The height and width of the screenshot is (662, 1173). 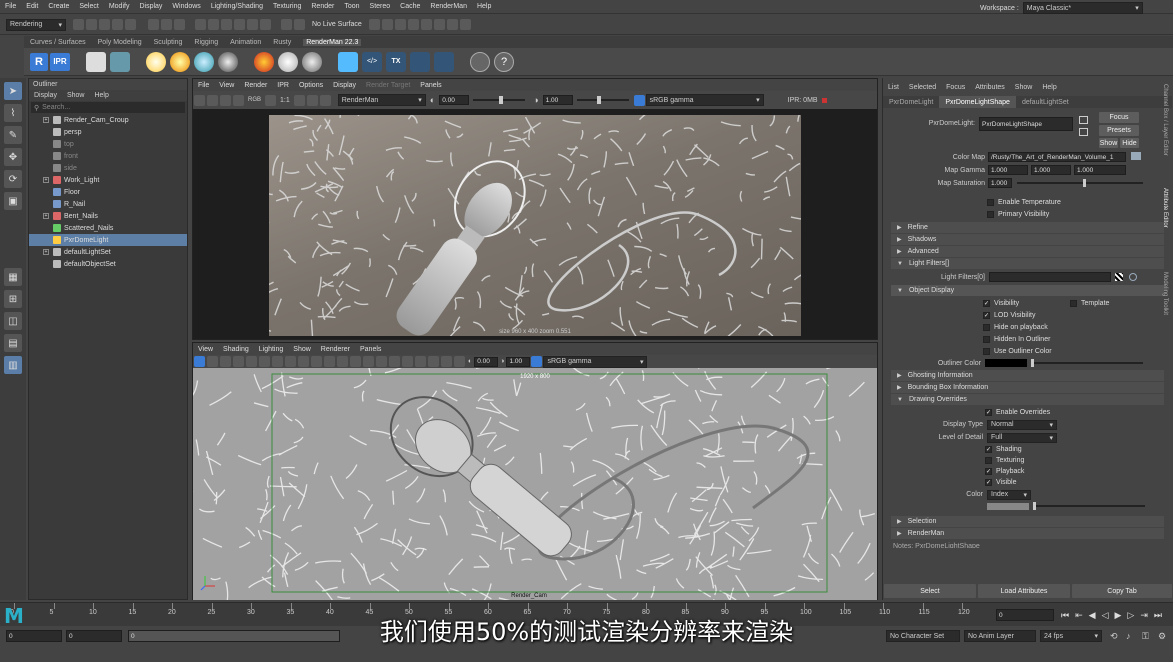 I want to click on safe-action-icon, so click(x=316, y=361).